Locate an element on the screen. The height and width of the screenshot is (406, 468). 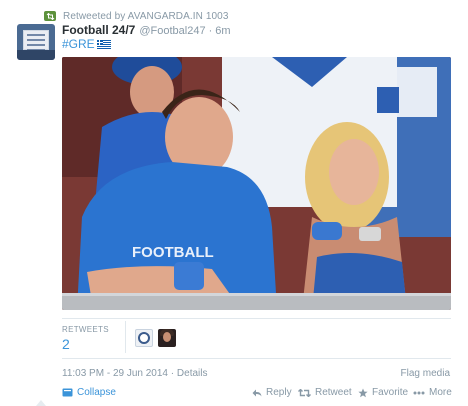
more-label: More is located at coordinates (440, 392).